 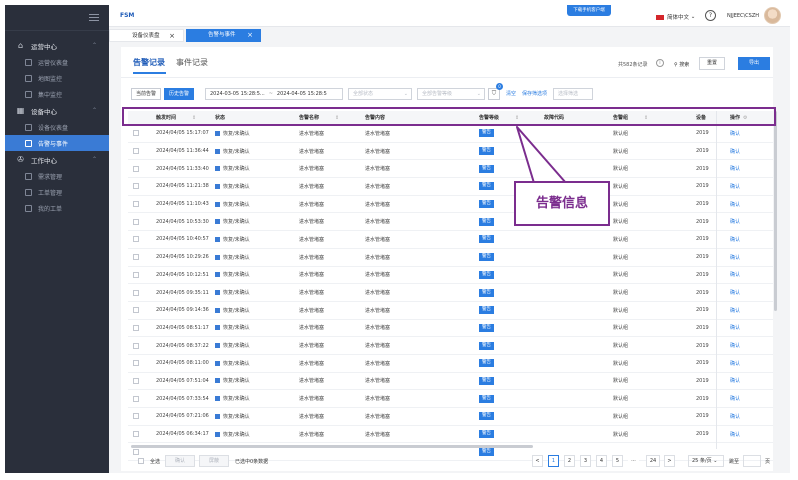 What do you see at coordinates (57, 94) in the screenshot?
I see `sidebar-item-central-monitor: 集中监控` at bounding box center [57, 94].